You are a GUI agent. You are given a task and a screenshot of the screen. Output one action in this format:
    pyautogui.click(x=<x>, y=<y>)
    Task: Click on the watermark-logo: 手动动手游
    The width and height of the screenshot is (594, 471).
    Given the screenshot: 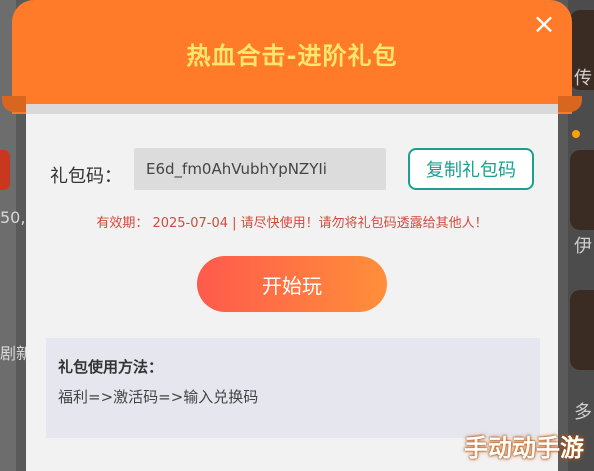 What is the action you would take?
    pyautogui.click(x=524, y=448)
    